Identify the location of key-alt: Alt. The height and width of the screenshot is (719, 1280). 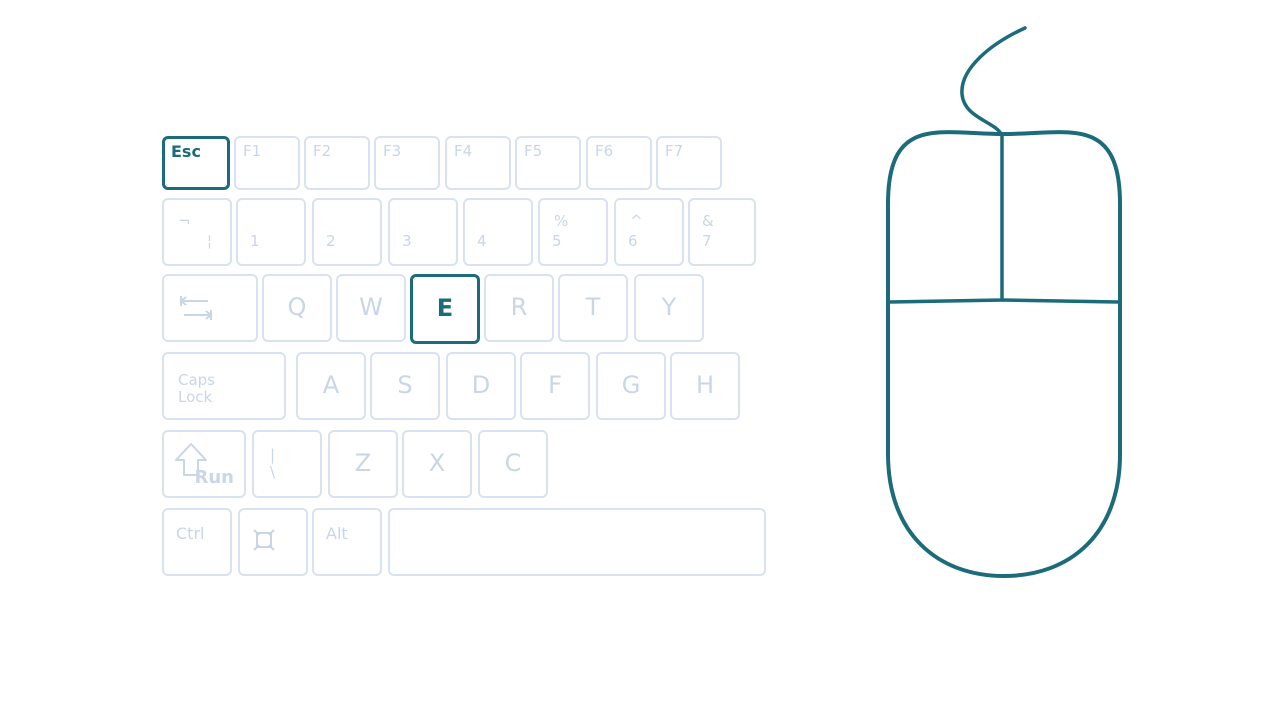
(347, 542).